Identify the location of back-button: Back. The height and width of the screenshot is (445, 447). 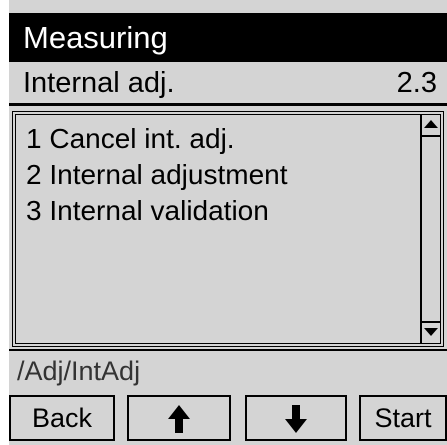
(62, 418).